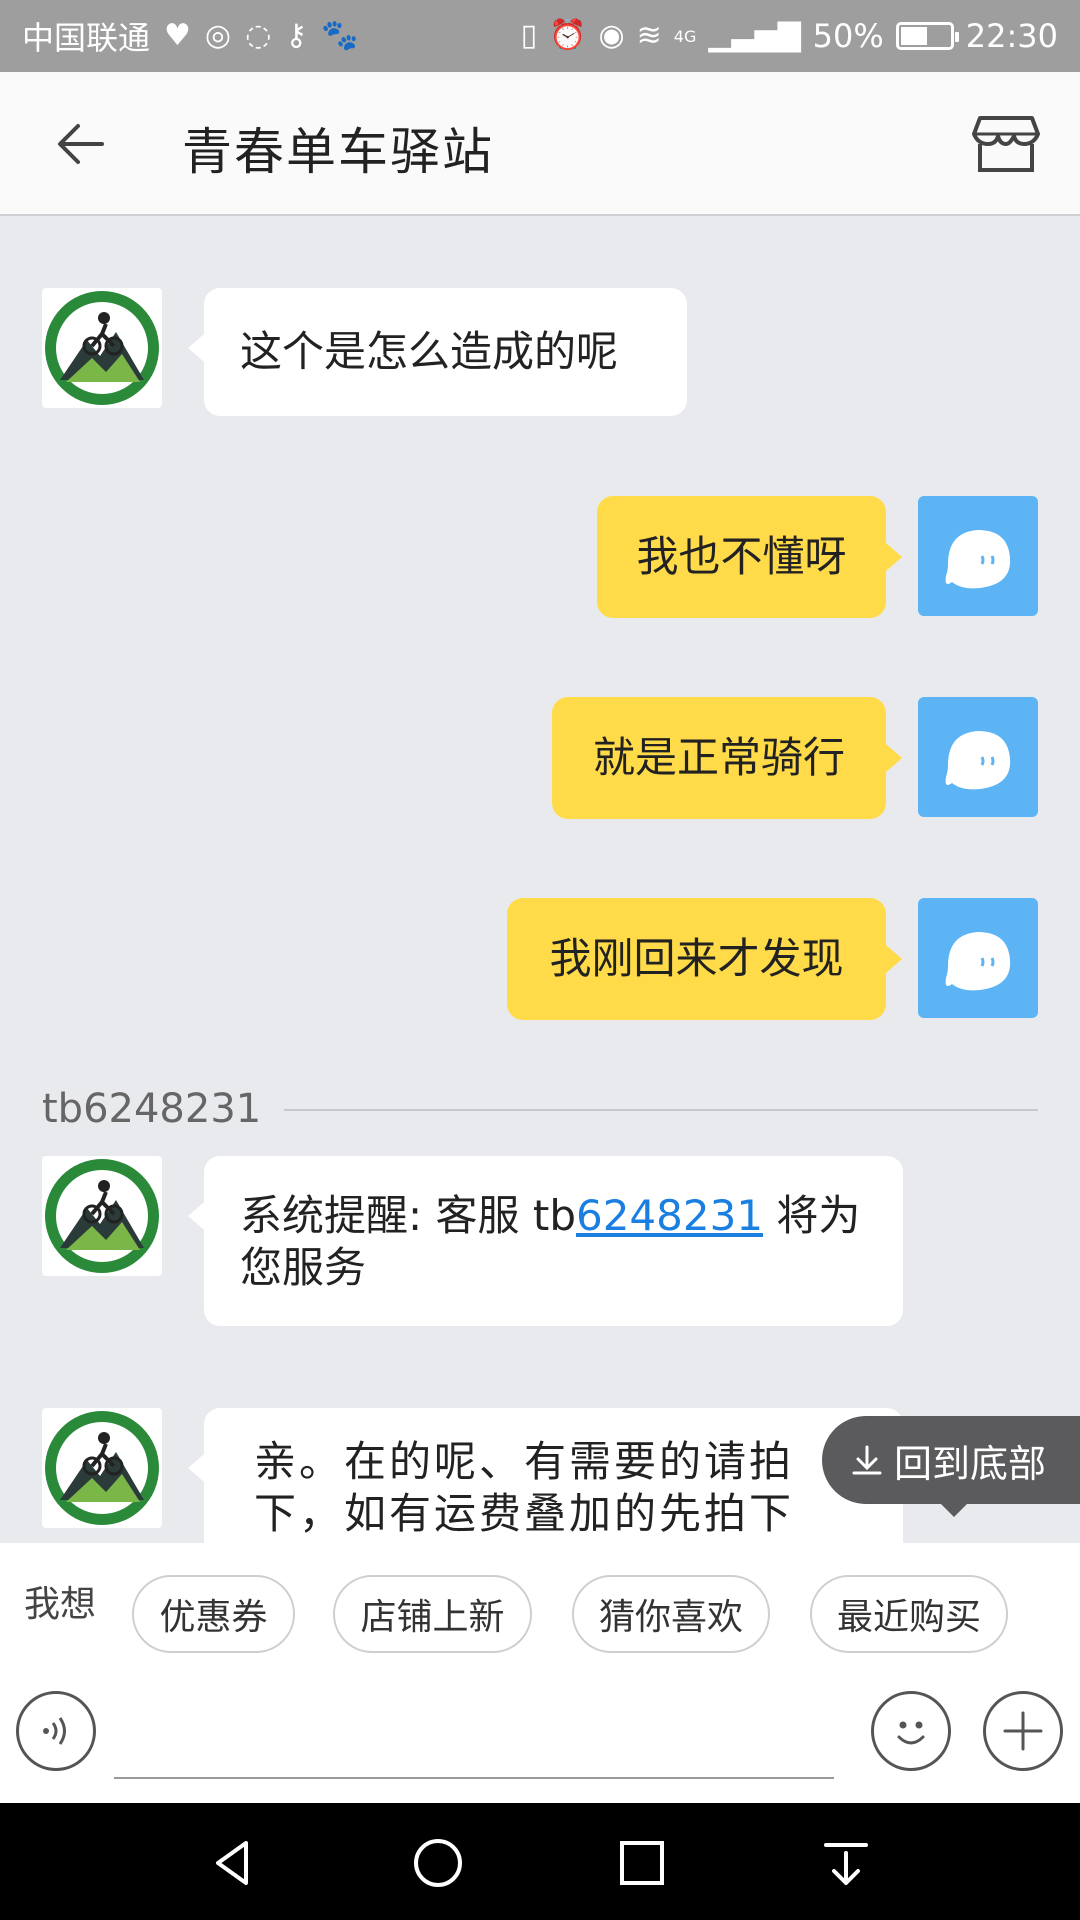 The height and width of the screenshot is (1920, 1080). What do you see at coordinates (296, 35) in the screenshot?
I see `key-icon: ⚷` at bounding box center [296, 35].